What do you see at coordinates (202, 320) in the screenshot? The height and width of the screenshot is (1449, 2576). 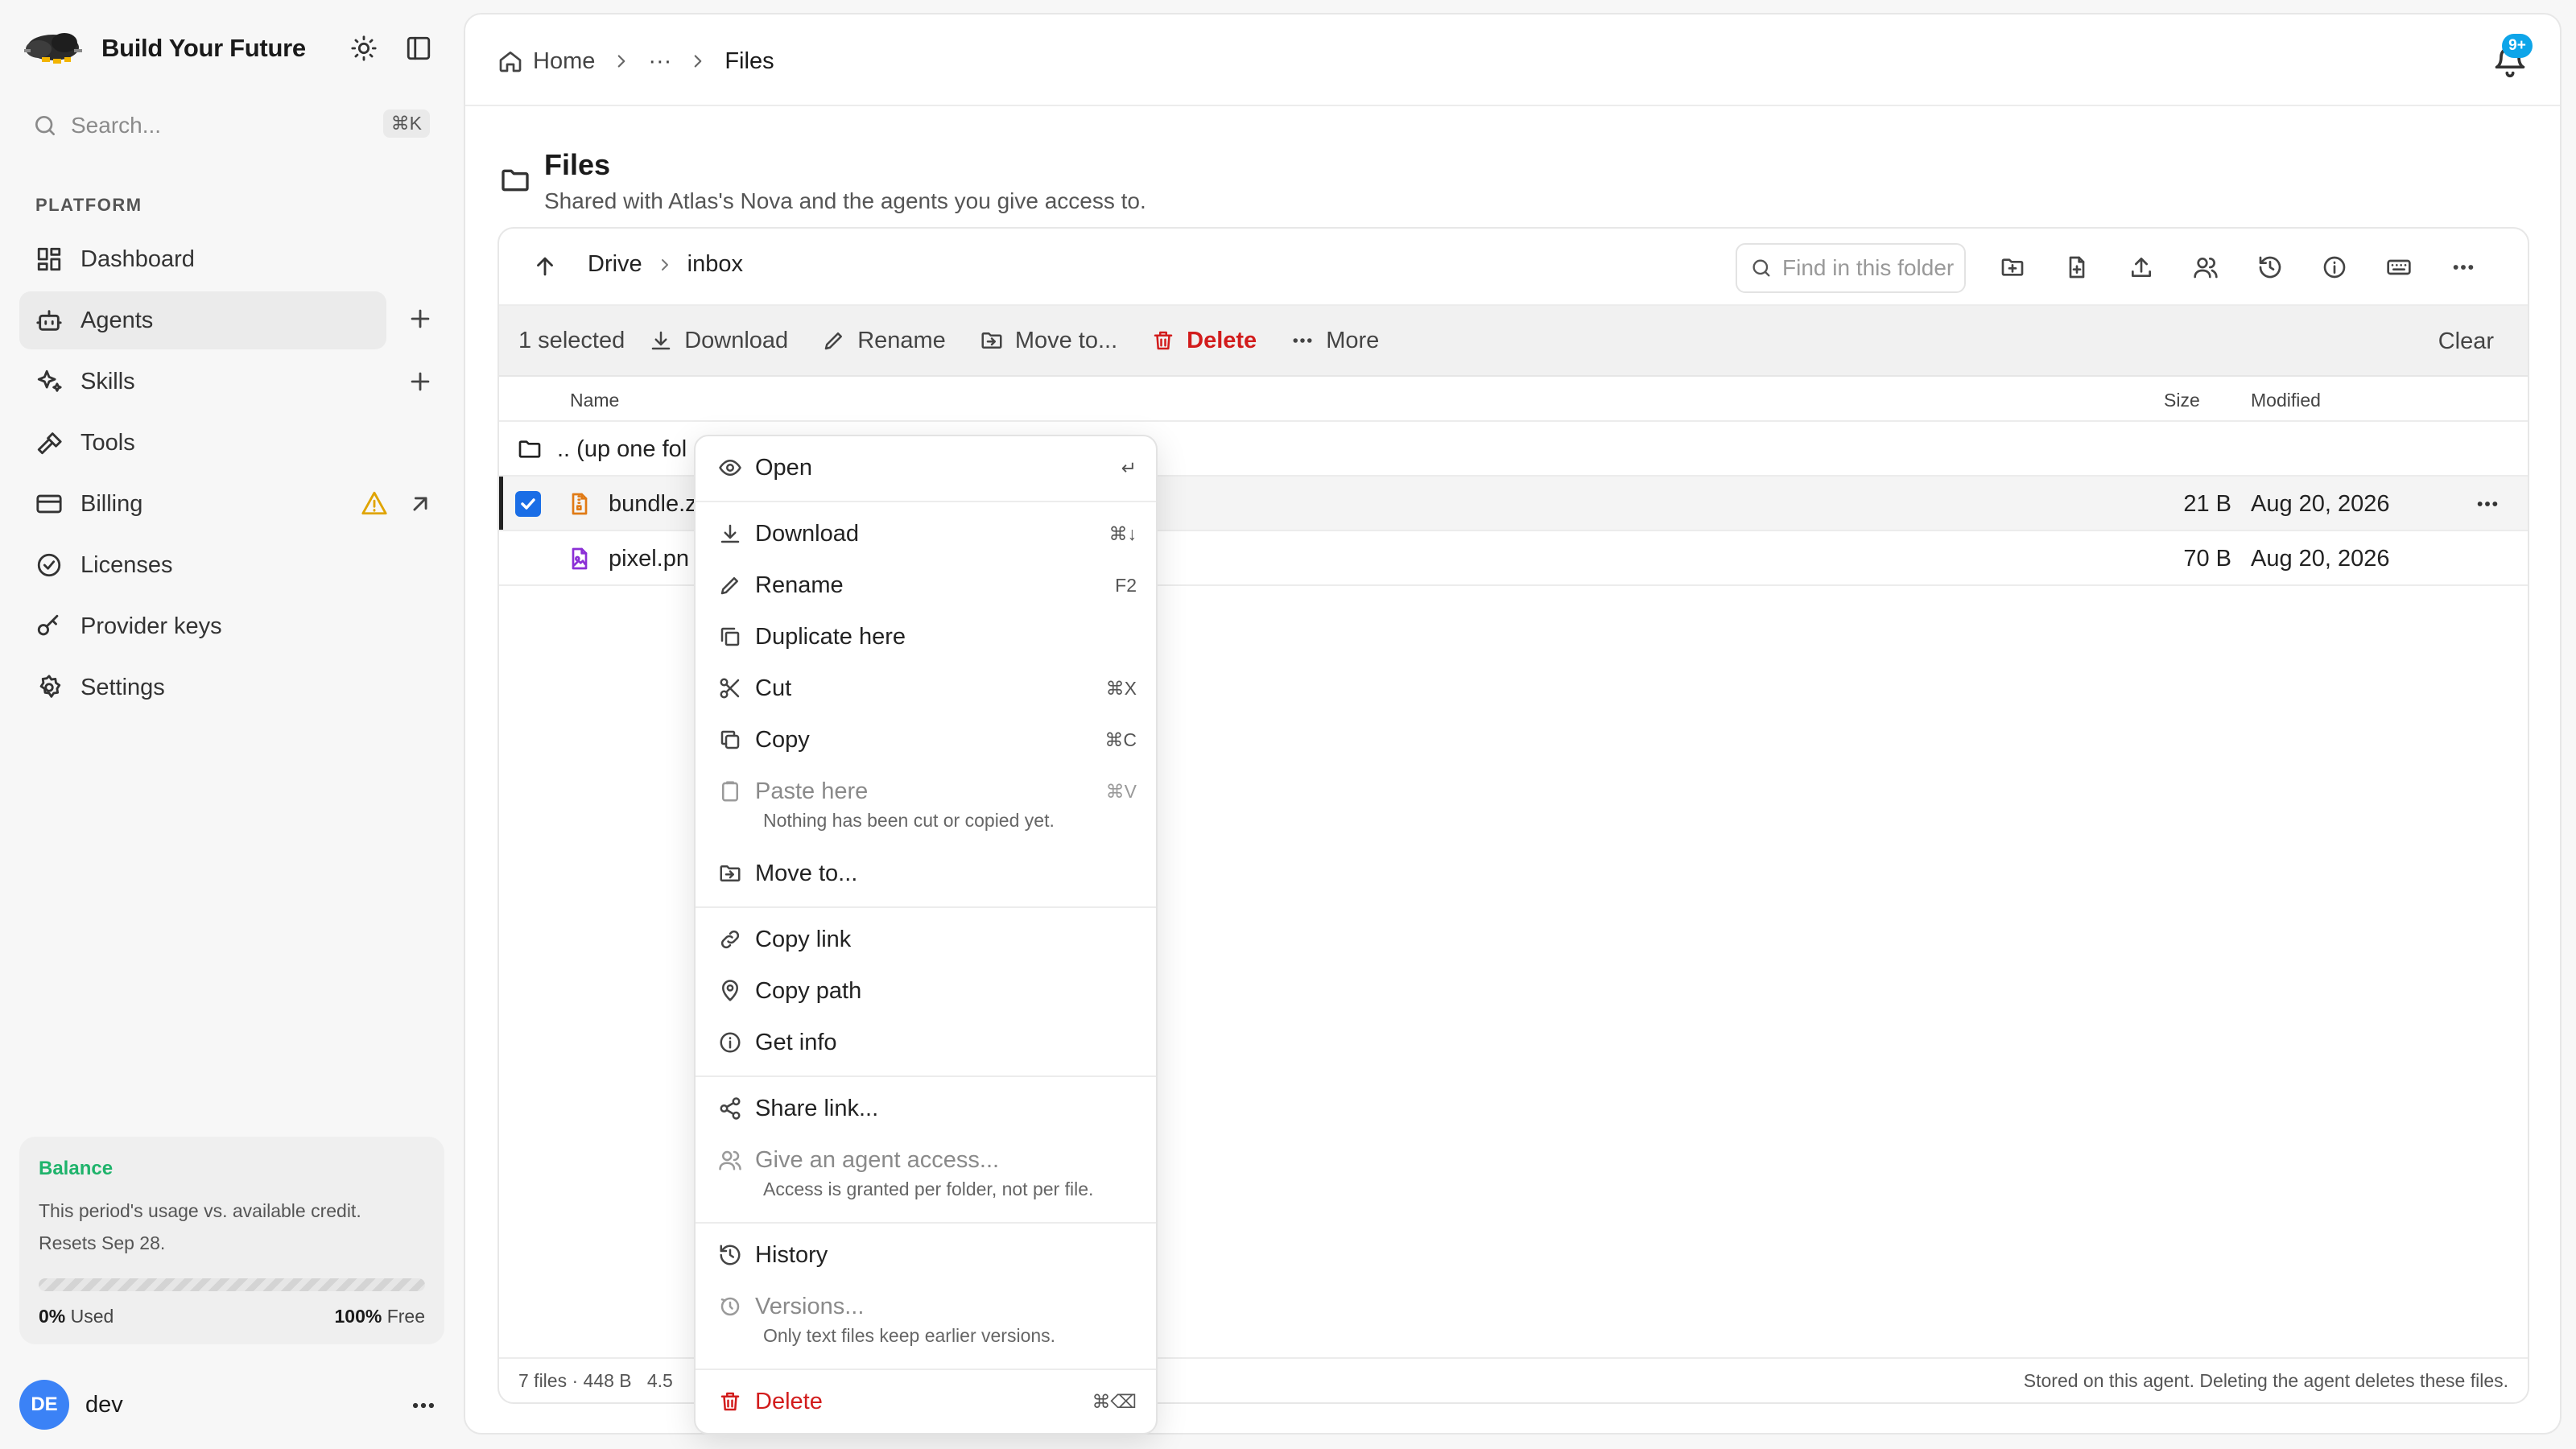 I see `sidebar-item-agents: Agents` at bounding box center [202, 320].